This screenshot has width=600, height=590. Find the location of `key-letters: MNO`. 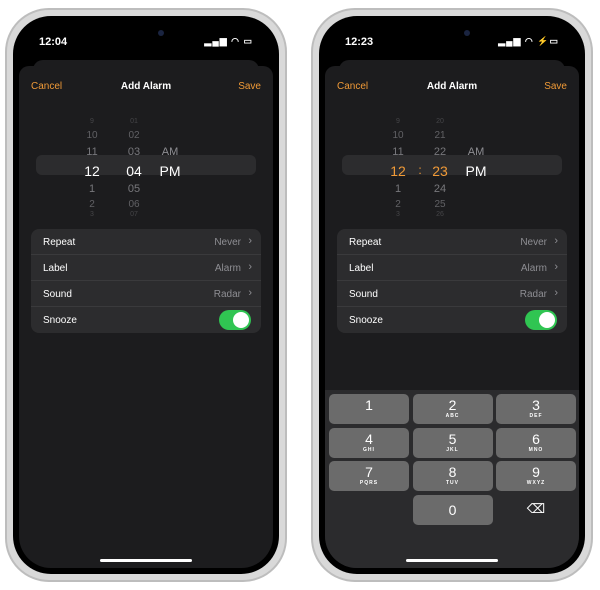

key-letters: MNO is located at coordinates (536, 449).